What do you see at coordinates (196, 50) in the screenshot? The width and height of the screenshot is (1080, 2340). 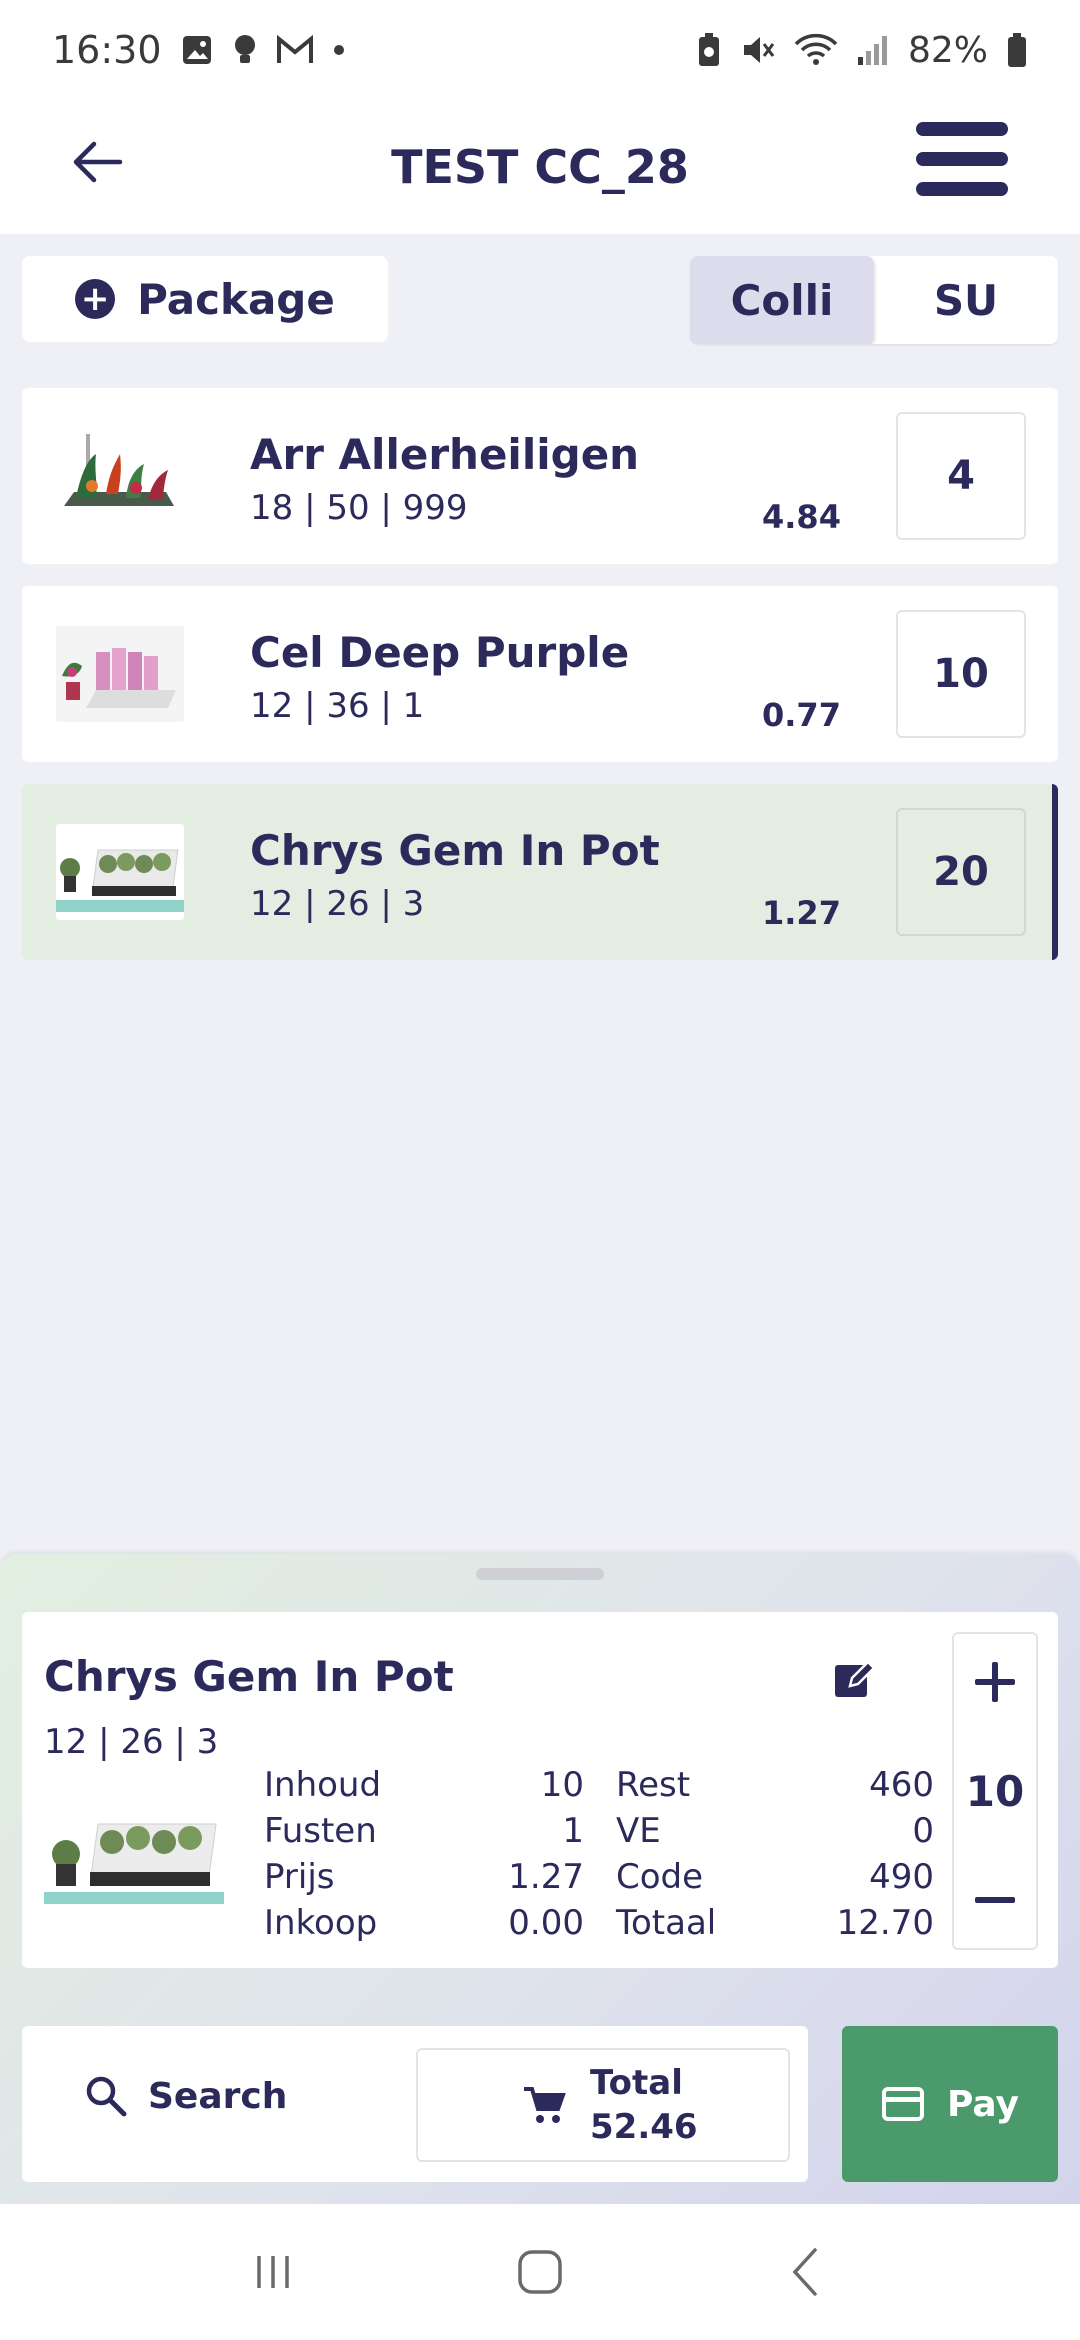 I see `image-icon` at bounding box center [196, 50].